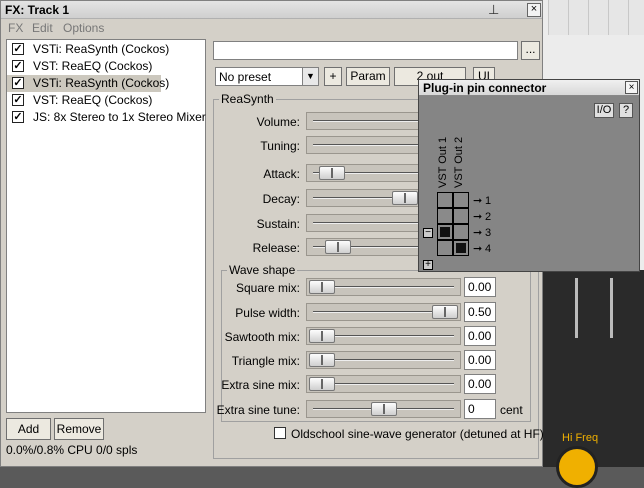  I want to click on pulse-width-value: 0.50, so click(480, 312).